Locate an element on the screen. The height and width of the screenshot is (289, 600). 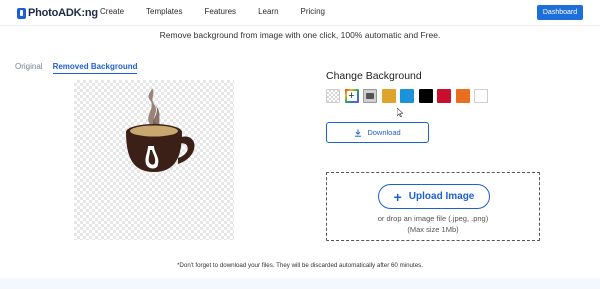
change-background-title: Change Background is located at coordinates (374, 76).